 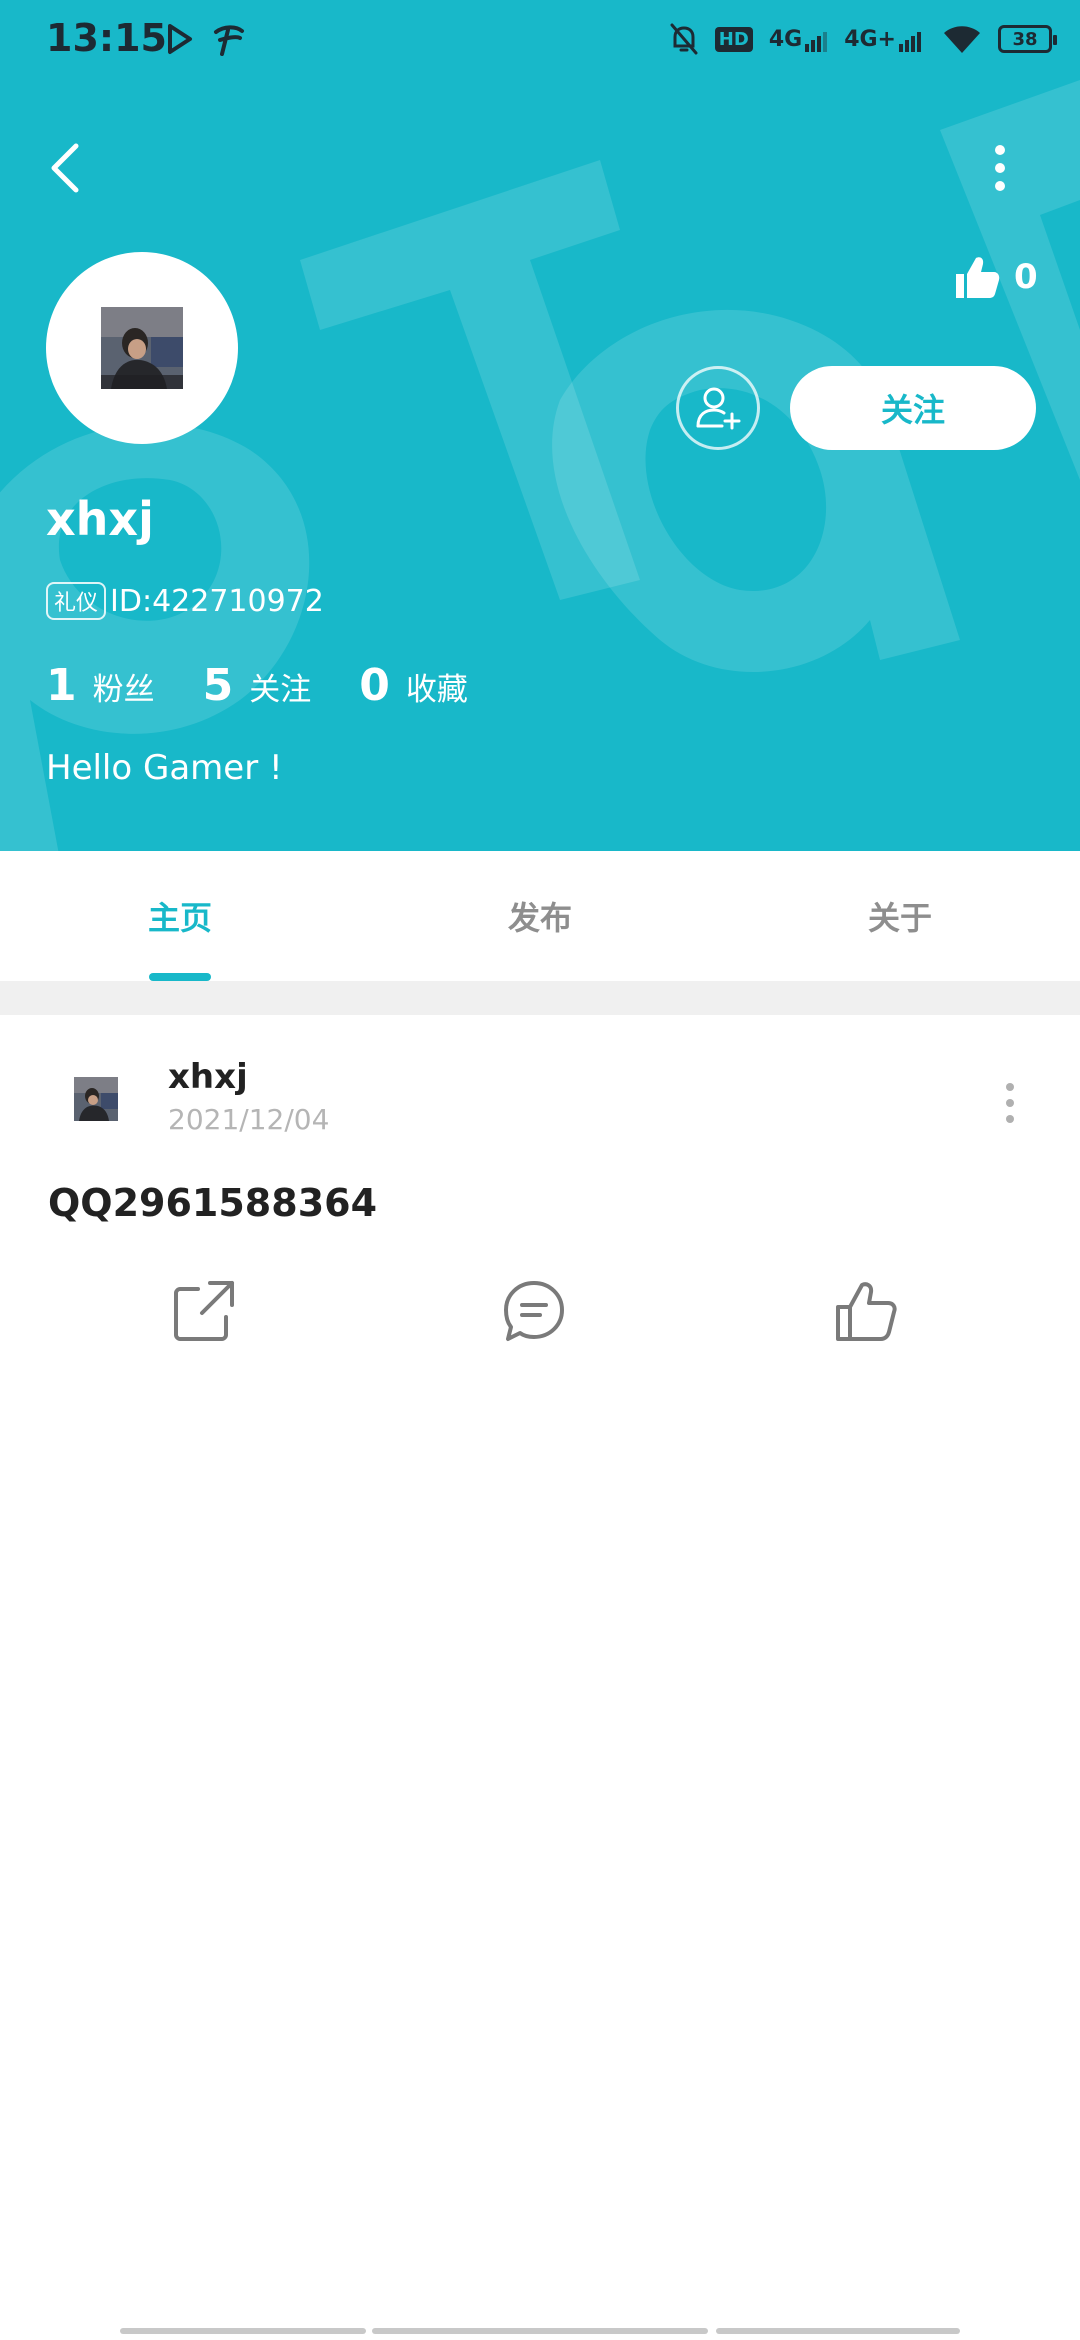 What do you see at coordinates (962, 39) in the screenshot?
I see `wifi-icon` at bounding box center [962, 39].